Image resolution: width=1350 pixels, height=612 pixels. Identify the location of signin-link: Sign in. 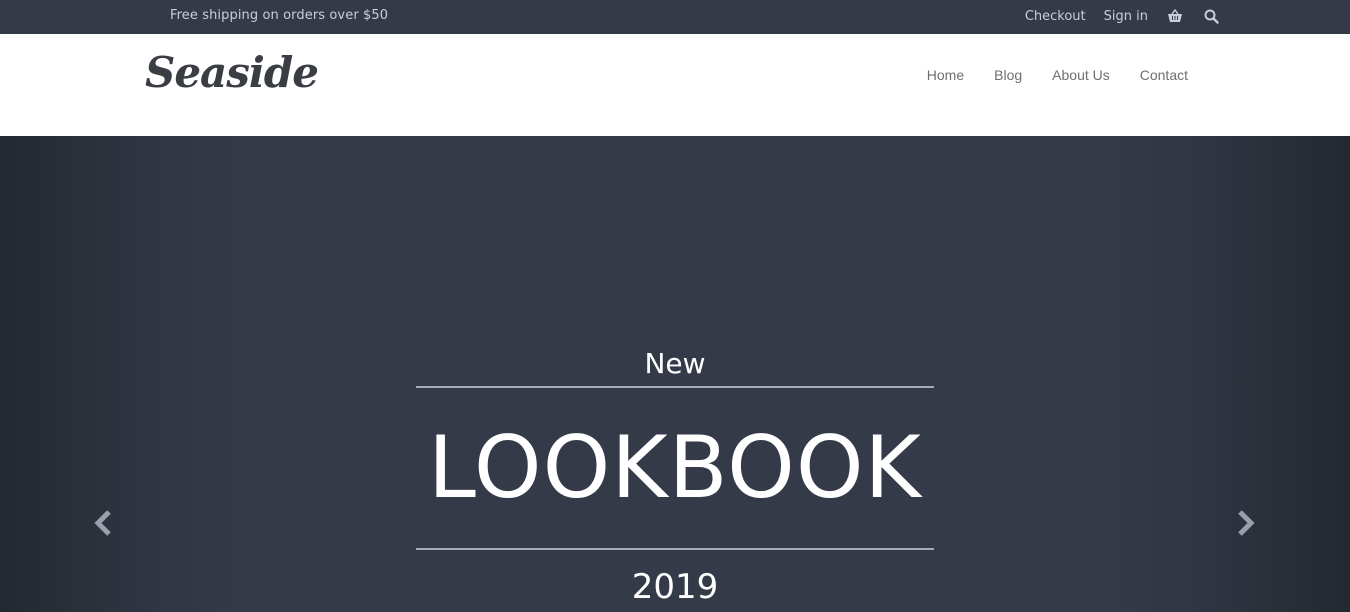
(1126, 16).